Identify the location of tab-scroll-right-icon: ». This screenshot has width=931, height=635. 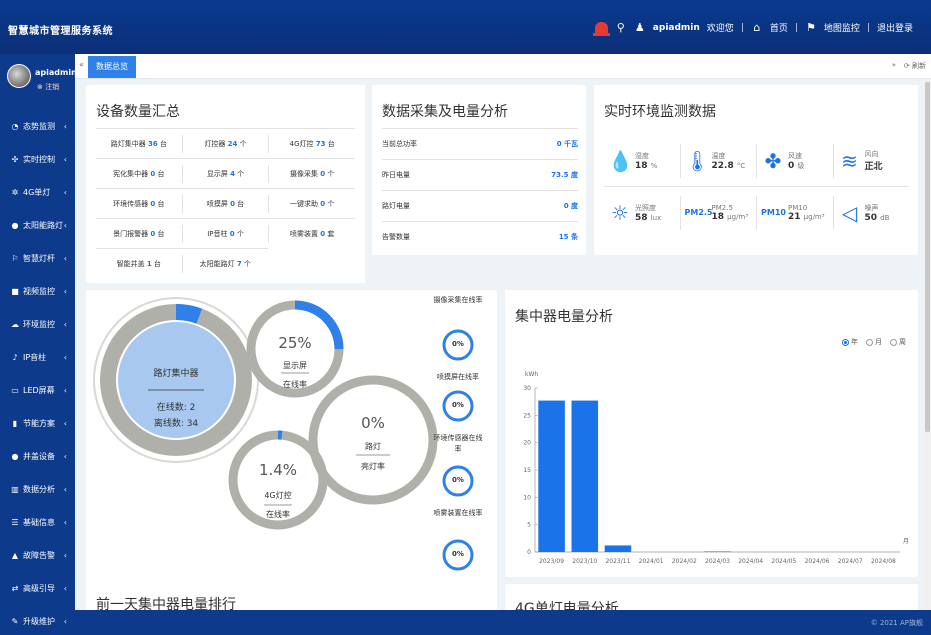
(894, 66).